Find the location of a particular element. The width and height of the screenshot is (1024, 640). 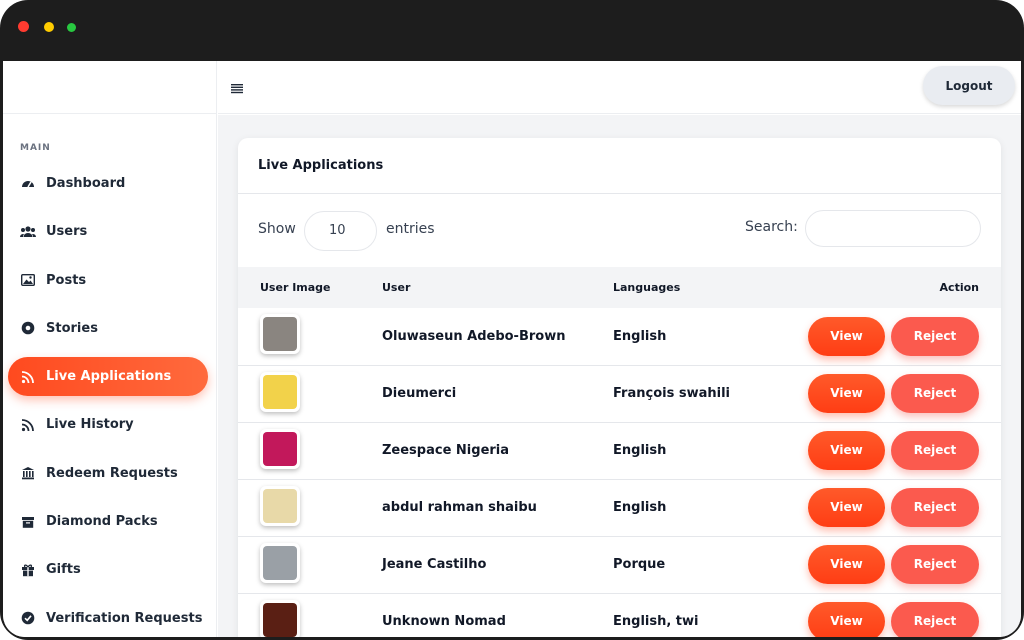

sidebar-item-label: Diamond Packs is located at coordinates (102, 522).